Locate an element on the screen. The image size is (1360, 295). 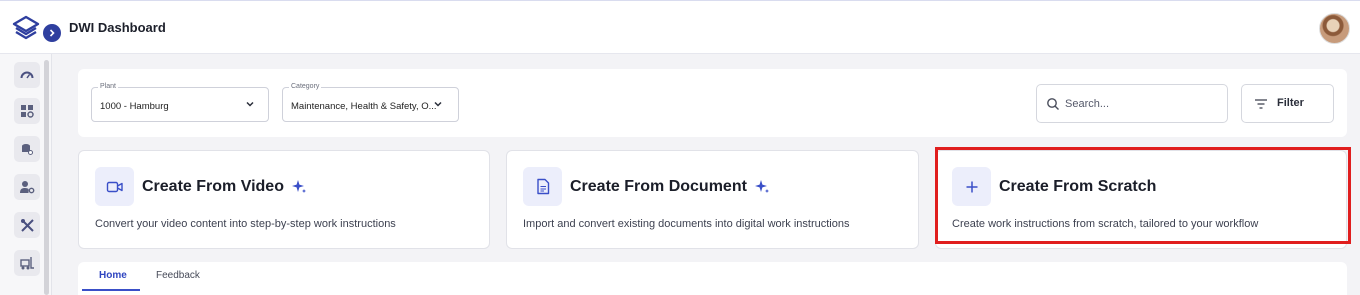
sidebar-expand-button is located at coordinates (52, 33).